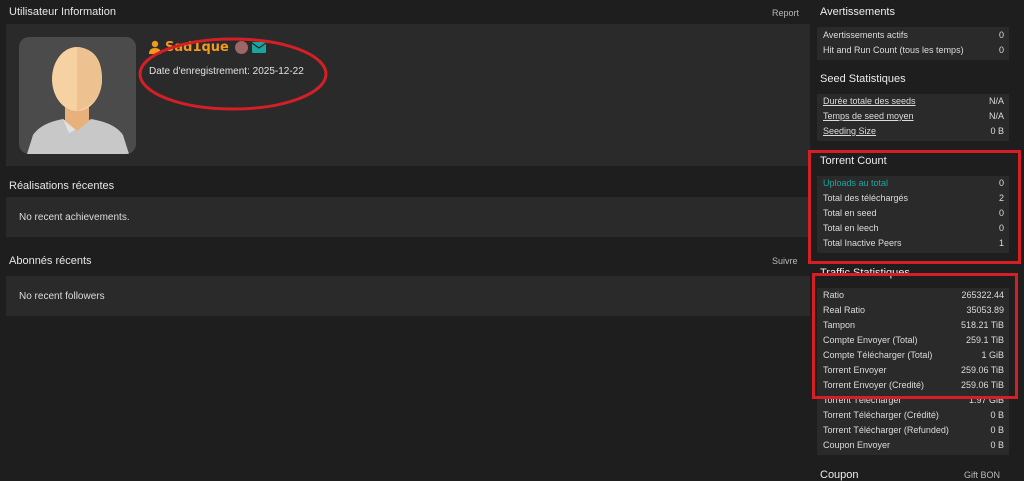  Describe the element at coordinates (869, 101) in the screenshot. I see `seed-total-duration-link: Durée totale des seeds` at that location.